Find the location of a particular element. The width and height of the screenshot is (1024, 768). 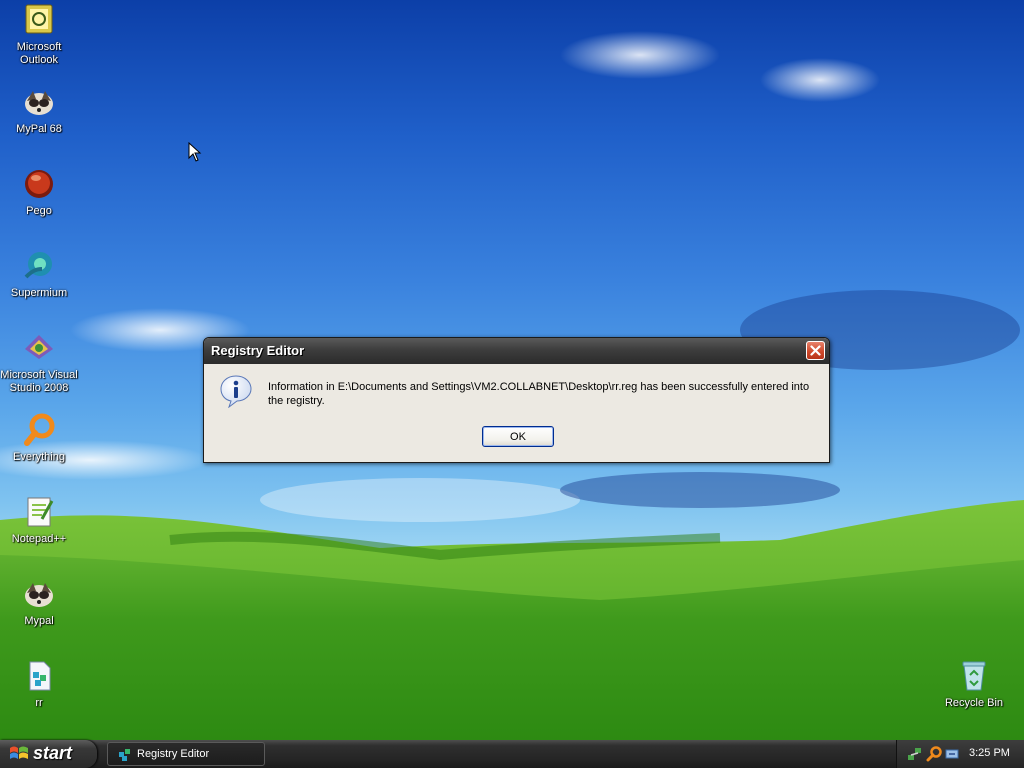

desktop-icon-label: Microsoft Visual Studio 2008 is located at coordinates (39, 381).